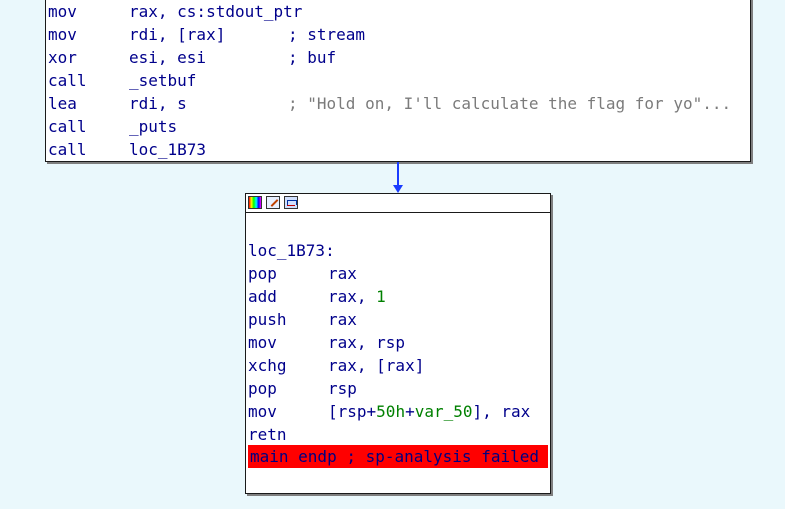 Image resolution: width=785 pixels, height=509 pixels. Describe the element at coordinates (167, 149) in the screenshot. I see `call-target: loc_1B73` at that location.